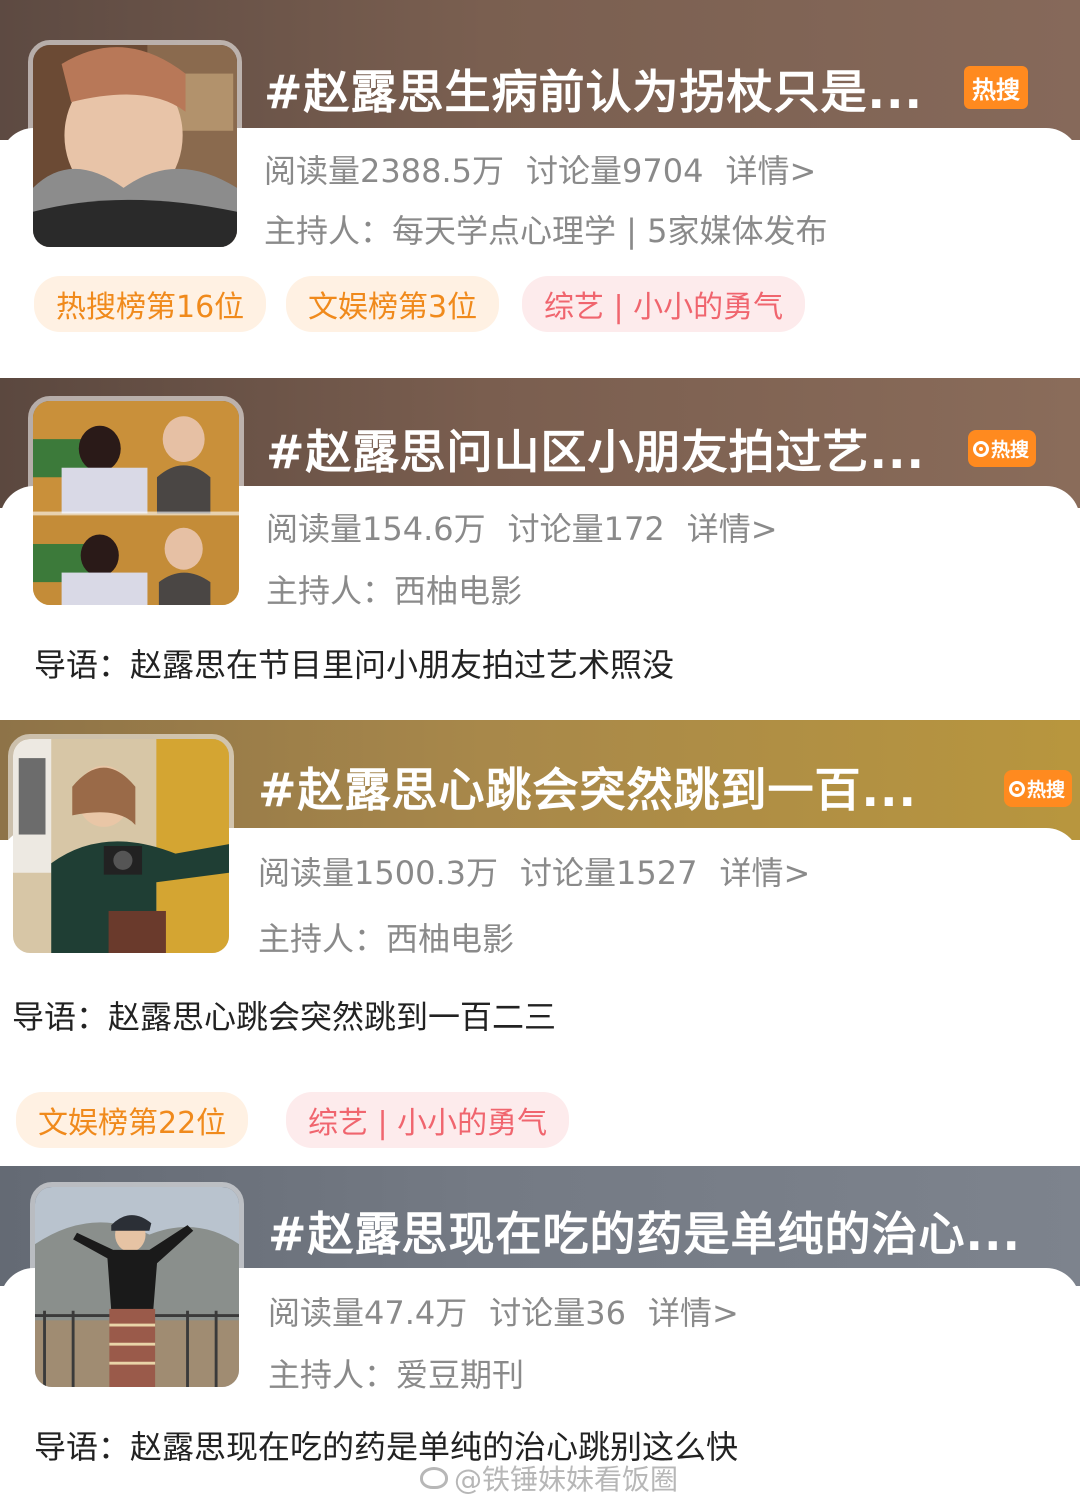  I want to click on topic-stats: 阅读量47.4万 讨论量36 详情>, so click(514, 1311).